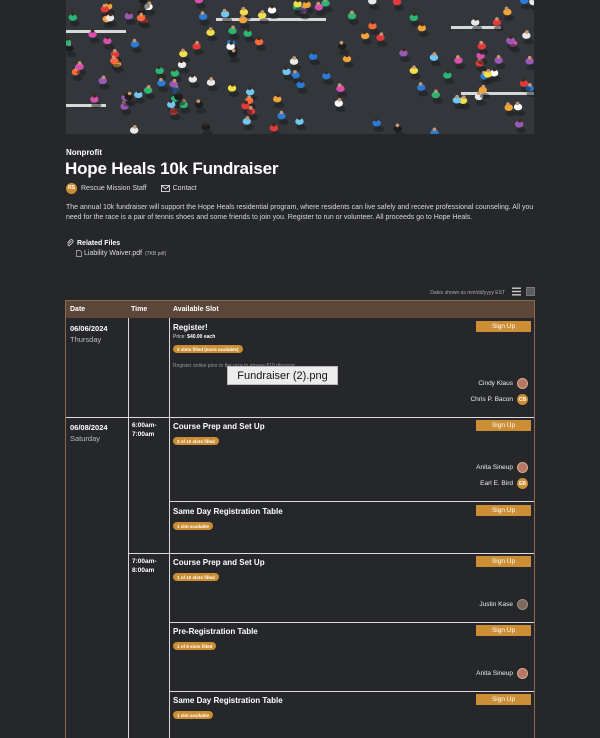  Describe the element at coordinates (467, 293) in the screenshot. I see `dates-note: Dates shown as mm/dd/yyyy EST` at that location.